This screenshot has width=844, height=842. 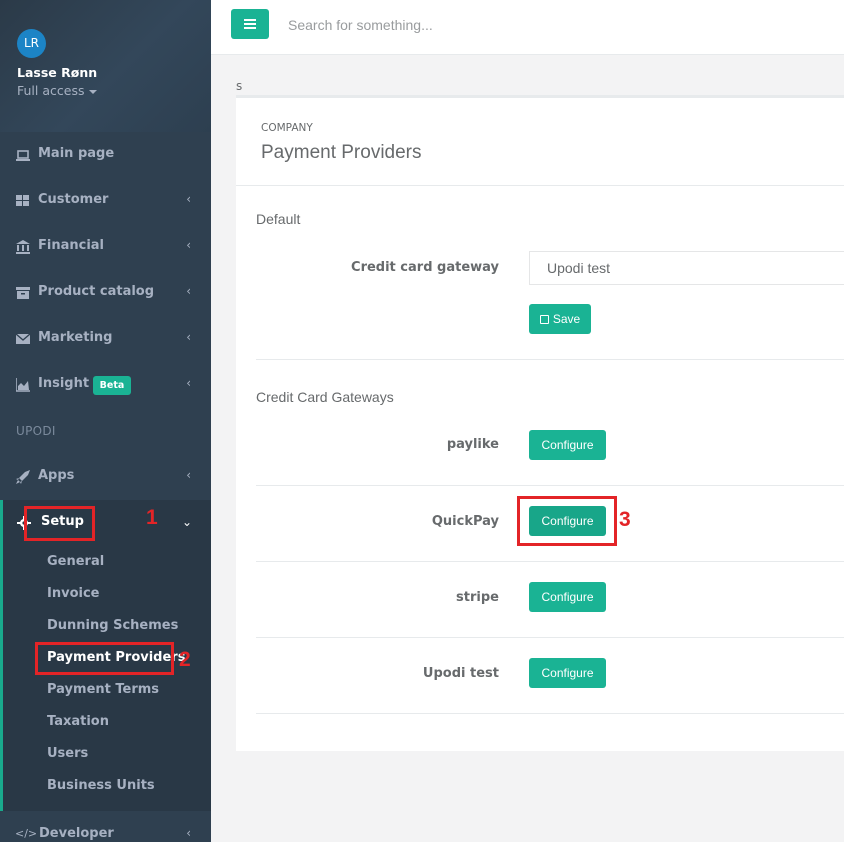 I want to click on gateway-name-quickpay: QuickPay, so click(x=465, y=521).